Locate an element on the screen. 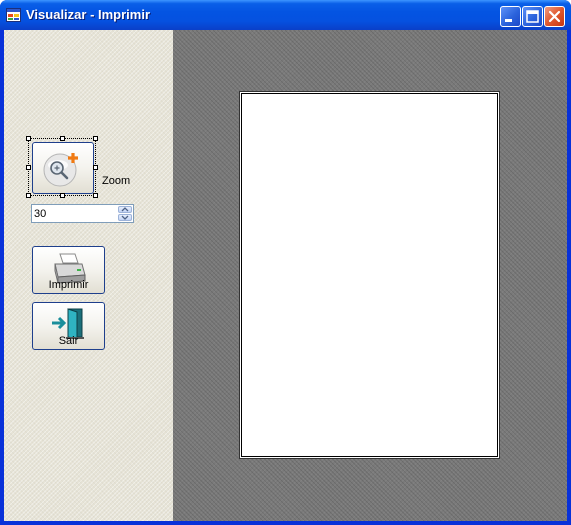  exit-button-label: Sair is located at coordinates (68, 341).